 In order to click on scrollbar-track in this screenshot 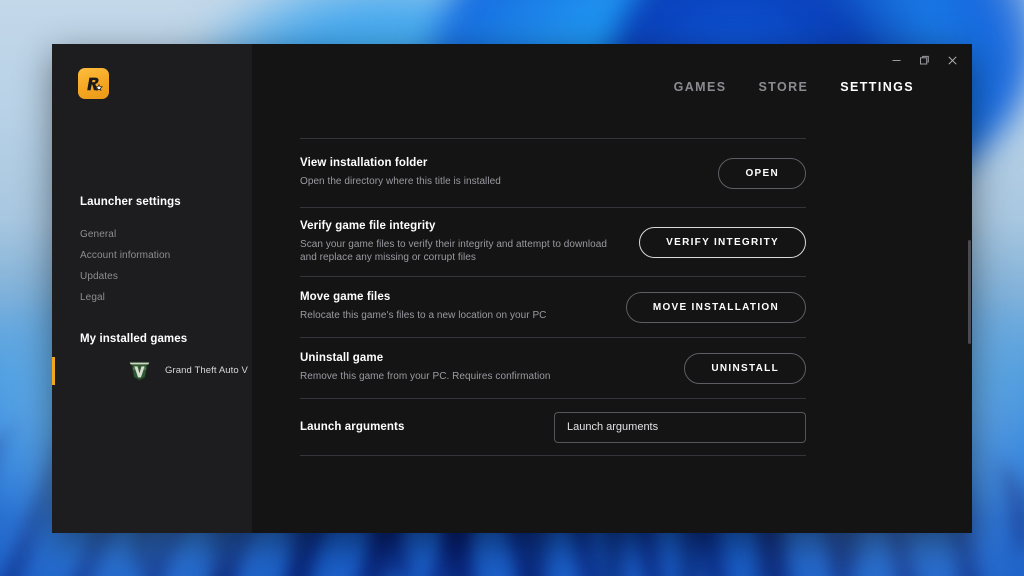, I will do `click(969, 288)`.